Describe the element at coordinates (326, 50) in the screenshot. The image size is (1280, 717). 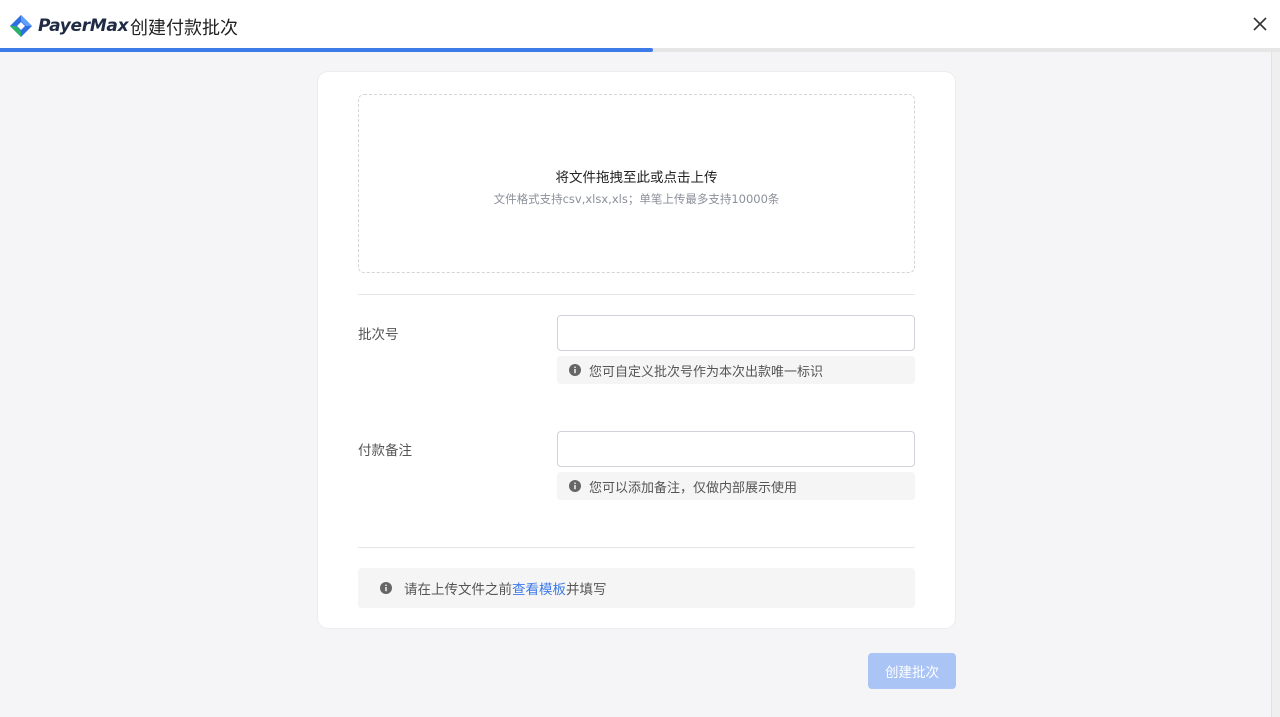
I see `step-progress-fill` at that location.